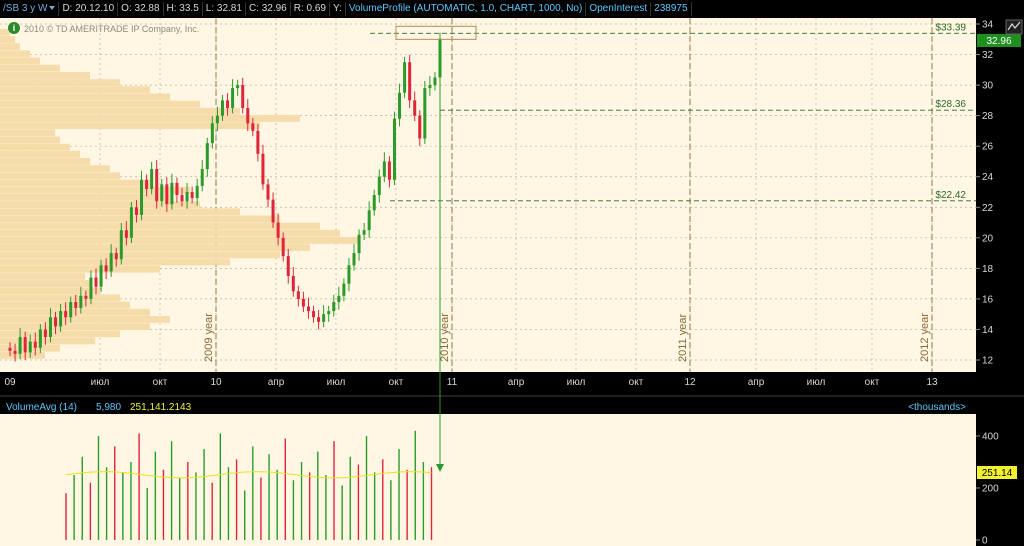 The height and width of the screenshot is (546, 1024). What do you see at coordinates (445, 337) in the screenshot?
I see `year-label: 2010 year` at bounding box center [445, 337].